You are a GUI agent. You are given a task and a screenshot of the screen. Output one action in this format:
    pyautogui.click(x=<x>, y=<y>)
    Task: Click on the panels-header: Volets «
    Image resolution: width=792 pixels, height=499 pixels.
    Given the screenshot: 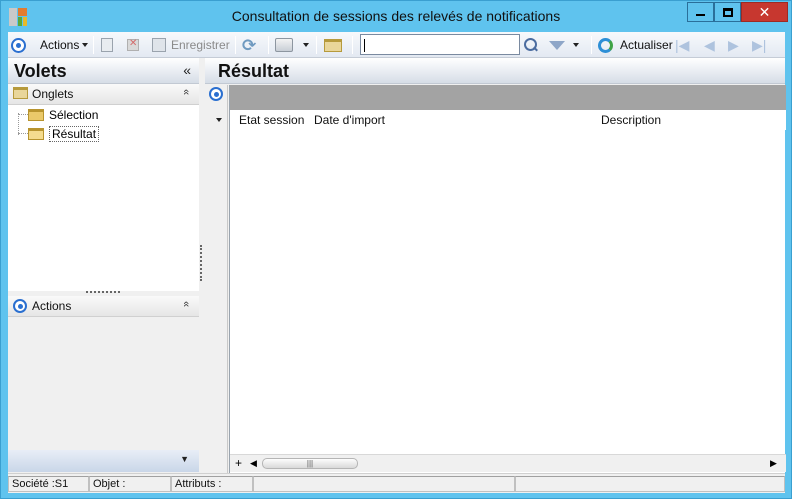 What is the action you would take?
    pyautogui.click(x=103, y=71)
    